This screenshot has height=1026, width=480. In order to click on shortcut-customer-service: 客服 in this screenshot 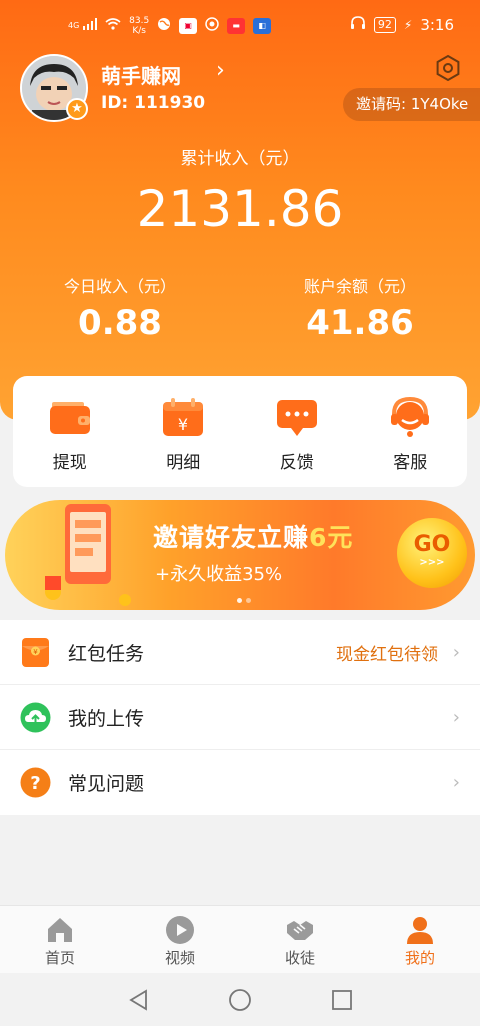, I will do `click(411, 431)`.